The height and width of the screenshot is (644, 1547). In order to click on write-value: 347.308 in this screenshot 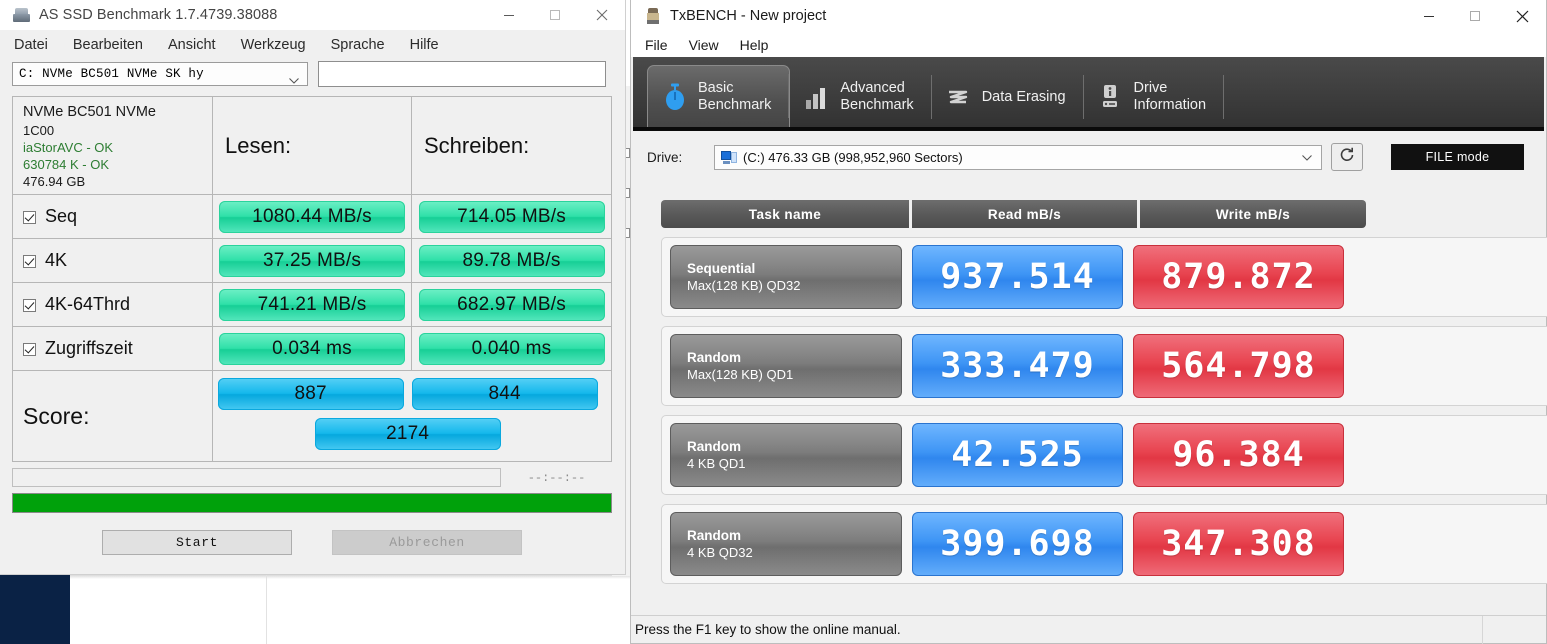, I will do `click(1238, 544)`.